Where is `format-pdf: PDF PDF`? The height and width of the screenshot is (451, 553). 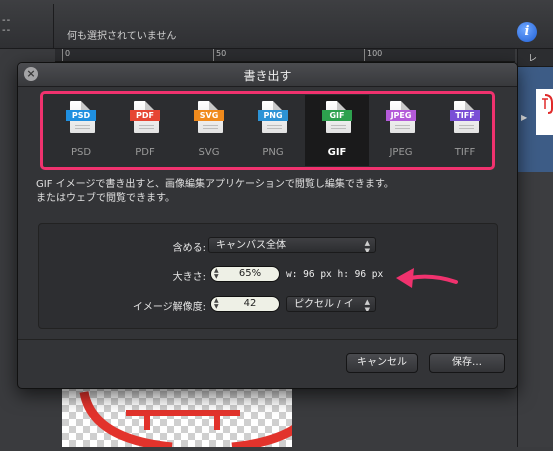
format-pdf: PDF PDF is located at coordinates (145, 130).